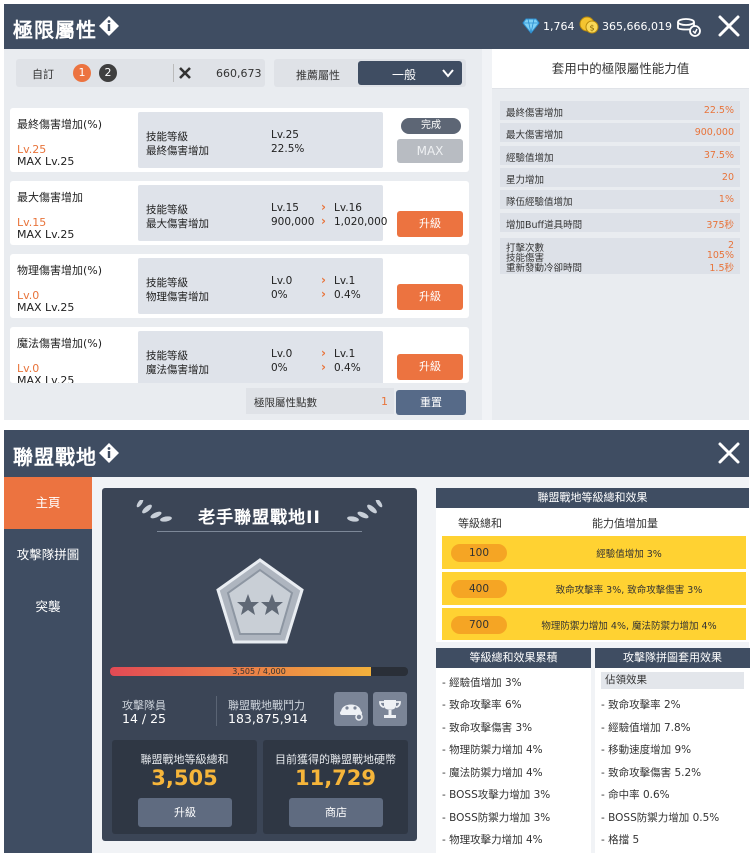  I want to click on shop-button: 商店, so click(336, 812).